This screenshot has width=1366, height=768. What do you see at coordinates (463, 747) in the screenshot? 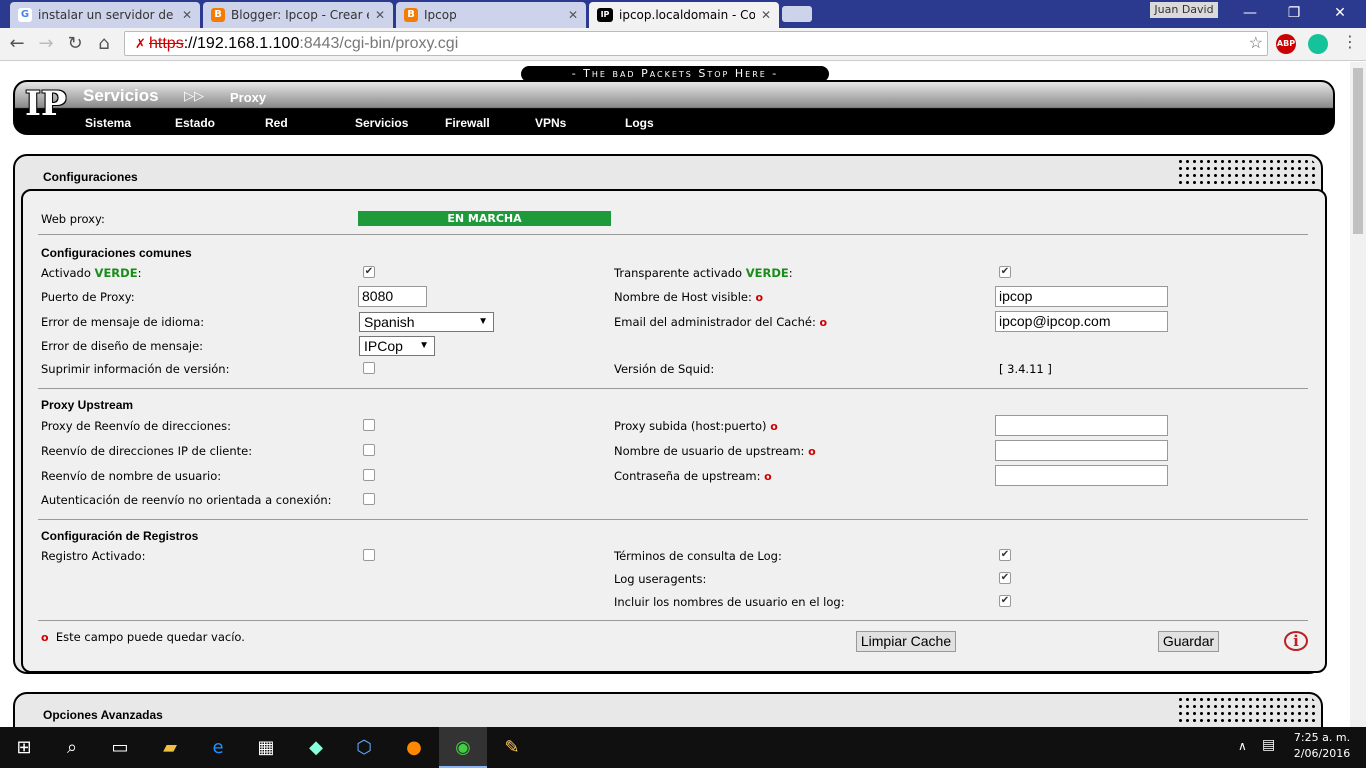
I see `chrome-icon: ◉` at bounding box center [463, 747].